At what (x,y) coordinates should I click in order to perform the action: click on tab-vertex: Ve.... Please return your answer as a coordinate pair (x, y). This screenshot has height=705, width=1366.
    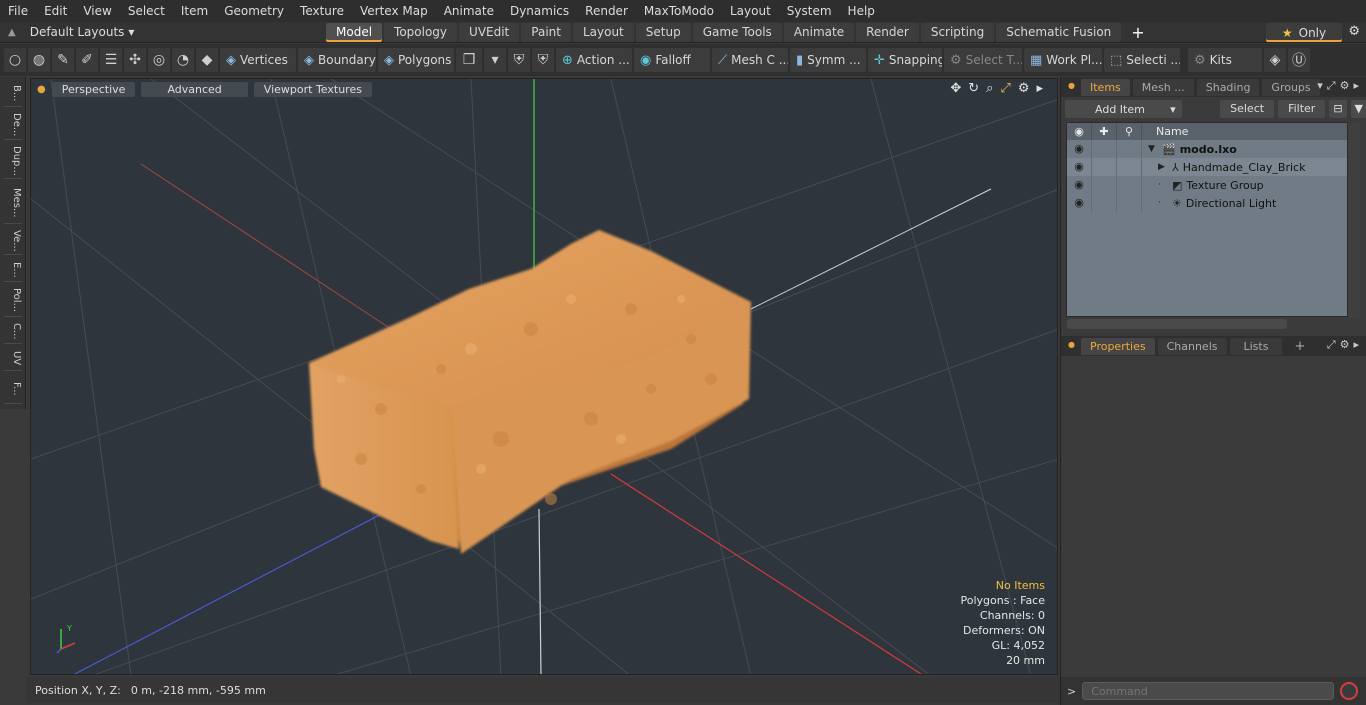
    Looking at the image, I should click on (13, 241).